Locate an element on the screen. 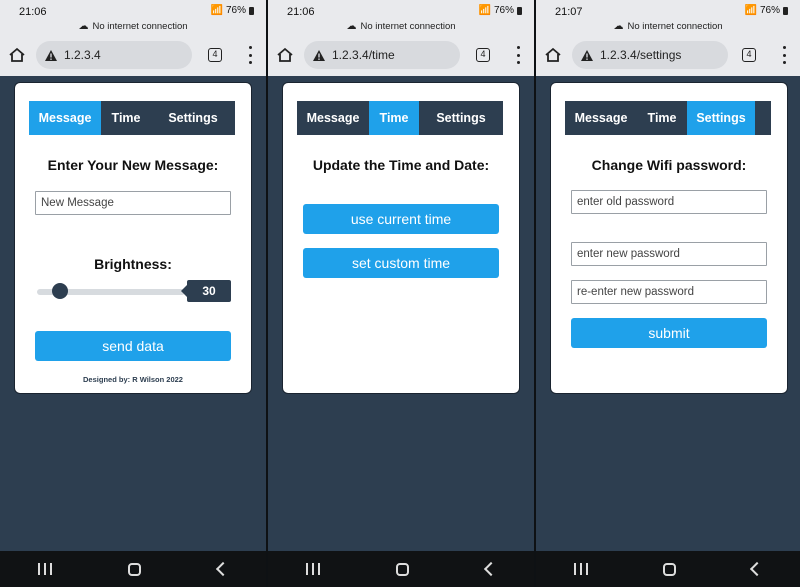 The height and width of the screenshot is (587, 800). brightness-value: 30 is located at coordinates (206, 291).